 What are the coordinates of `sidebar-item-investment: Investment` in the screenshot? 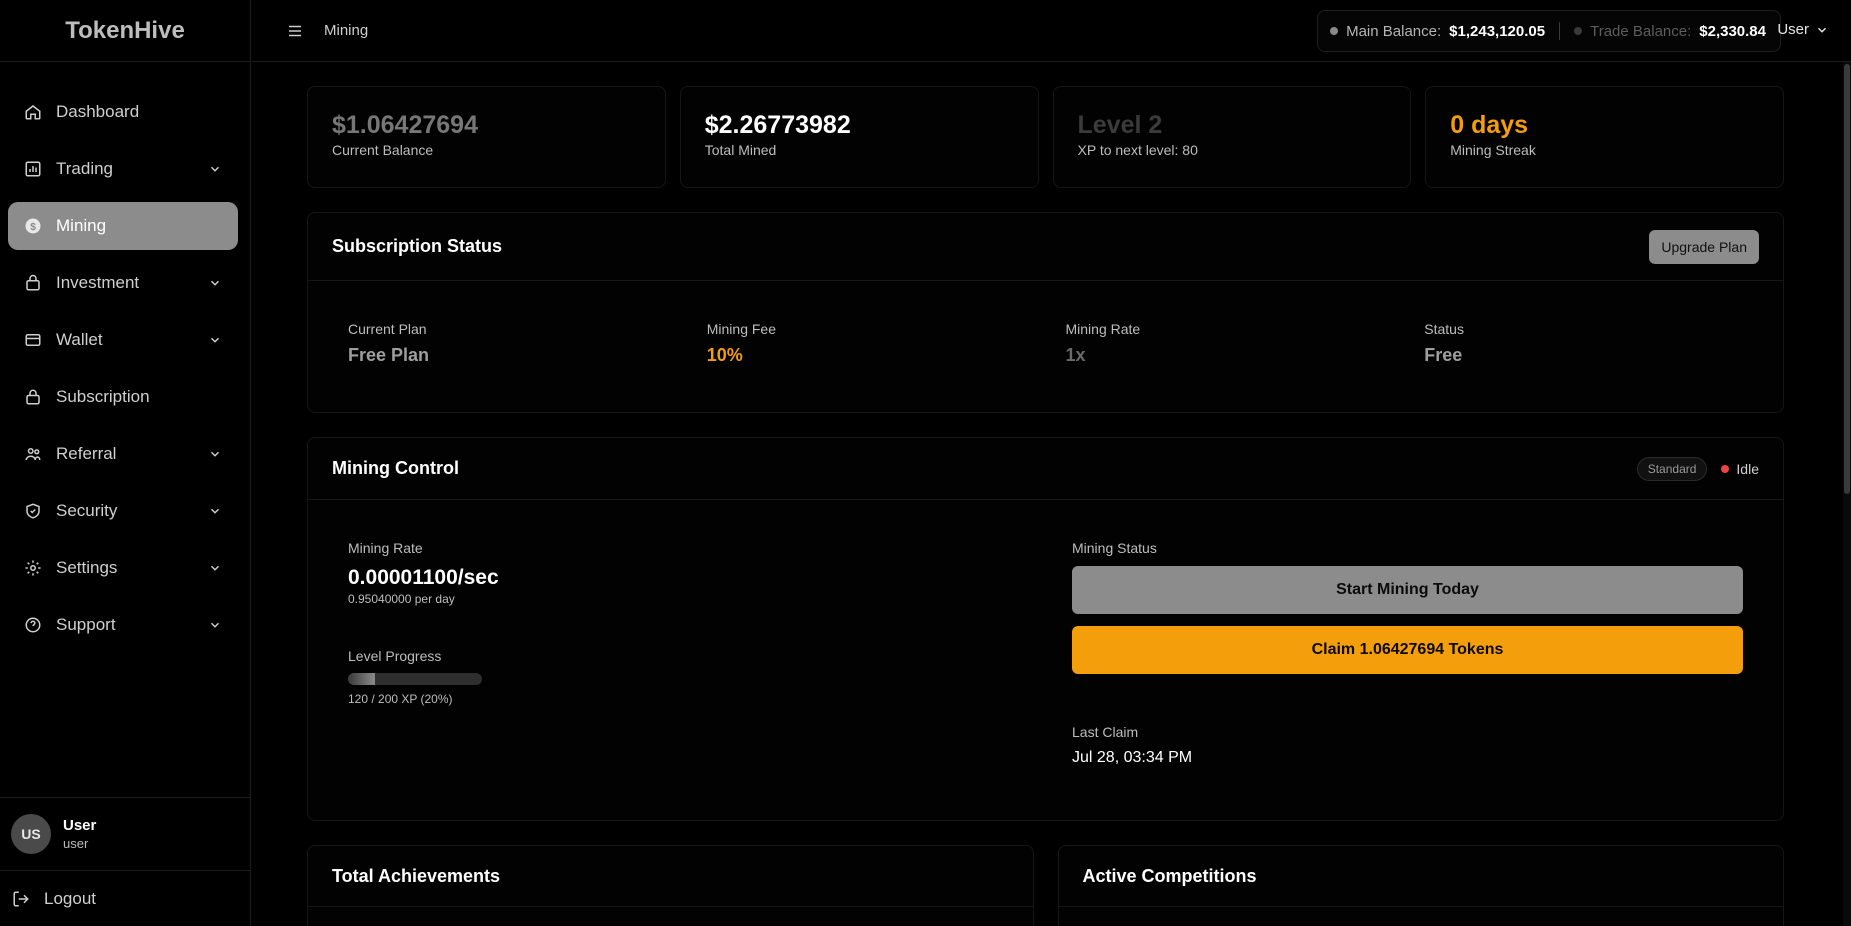 It's located at (123, 283).